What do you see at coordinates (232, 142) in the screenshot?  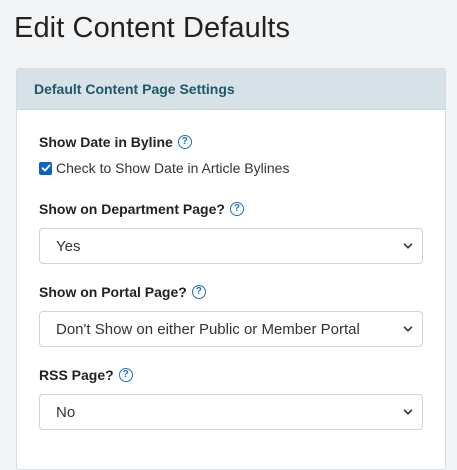 I see `show-date-label: Show Date in Byline ?` at bounding box center [232, 142].